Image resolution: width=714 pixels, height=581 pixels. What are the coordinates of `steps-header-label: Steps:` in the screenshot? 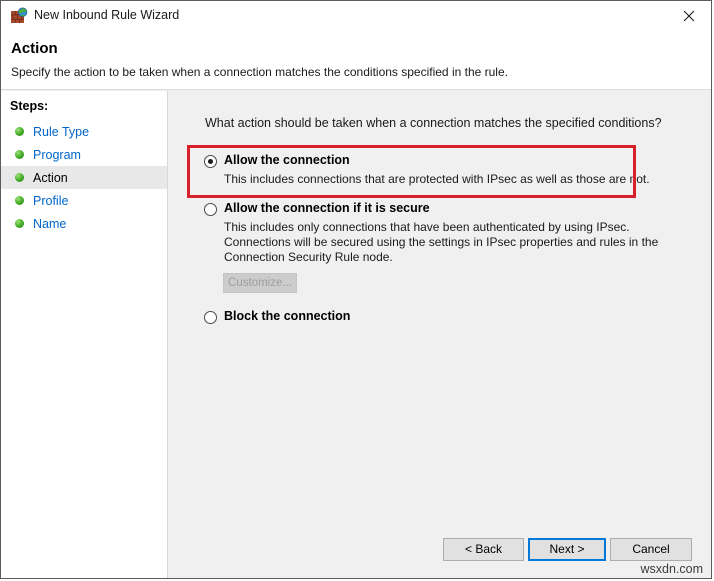 It's located at (29, 106).